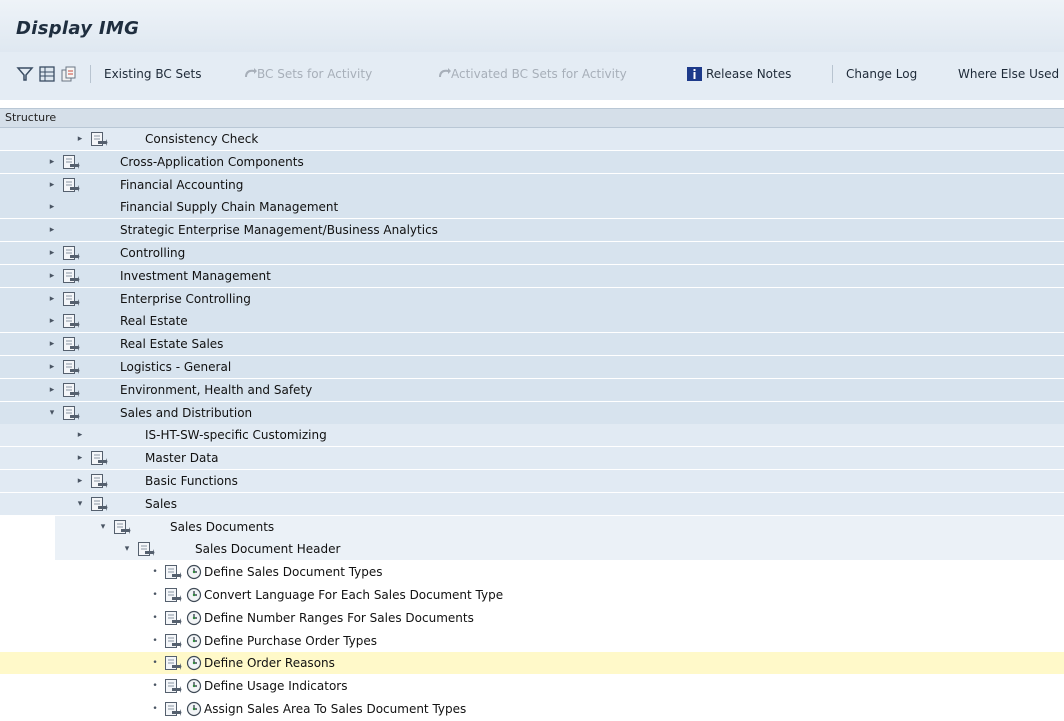 This screenshot has height=721, width=1064. I want to click on tree-node: ▸ Basic Functions, so click(532, 481).